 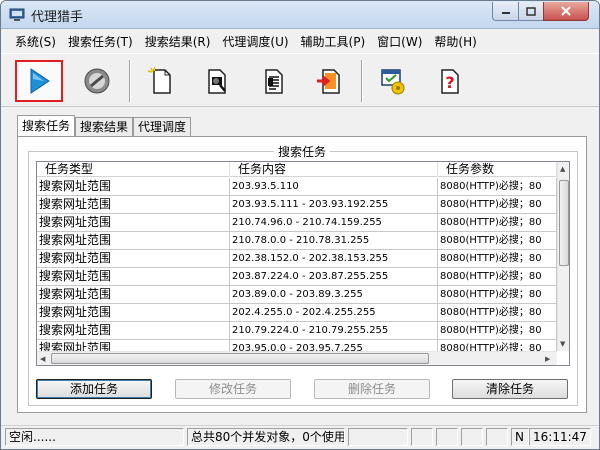 I want to click on tab-strip: 搜索任务 搜索结果 代理调度, so click(x=104, y=126).